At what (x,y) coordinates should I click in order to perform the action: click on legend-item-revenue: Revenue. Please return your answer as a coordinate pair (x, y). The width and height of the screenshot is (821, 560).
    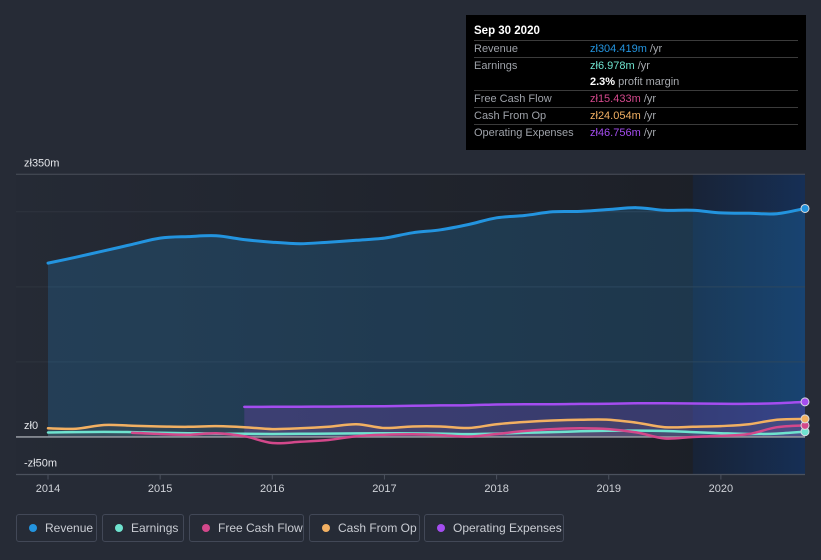
    Looking at the image, I should click on (56, 528).